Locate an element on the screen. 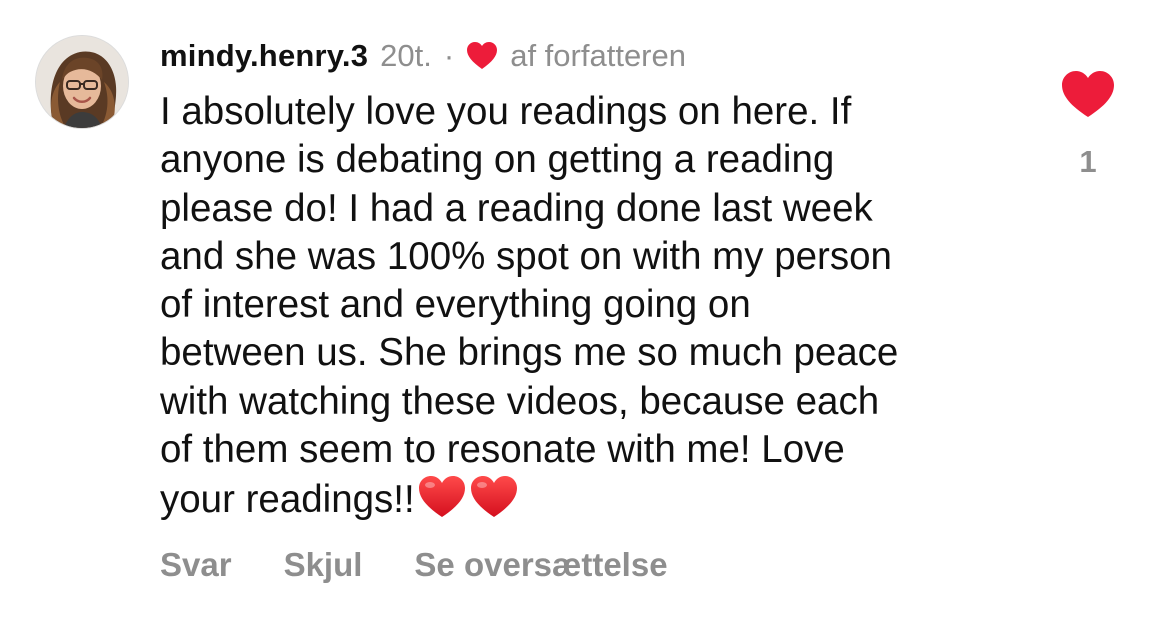 The height and width of the screenshot is (633, 1170). comment-timestamp: 20t. is located at coordinates (406, 55).